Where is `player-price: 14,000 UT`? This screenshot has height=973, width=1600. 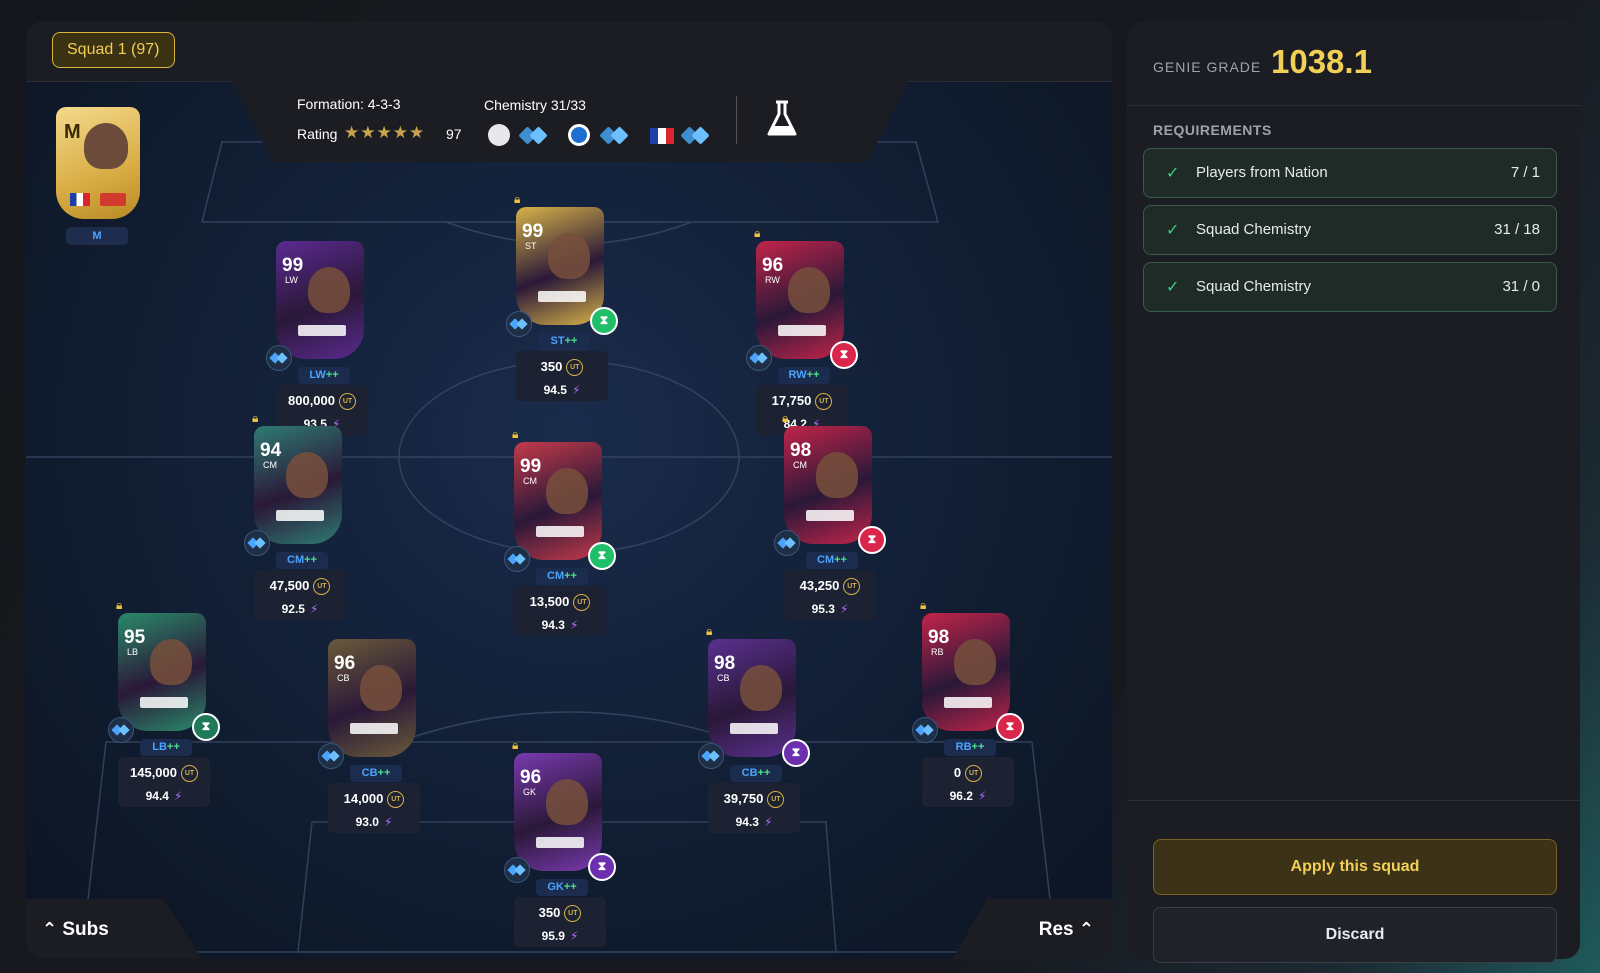
player-price: 14,000 UT is located at coordinates (374, 800).